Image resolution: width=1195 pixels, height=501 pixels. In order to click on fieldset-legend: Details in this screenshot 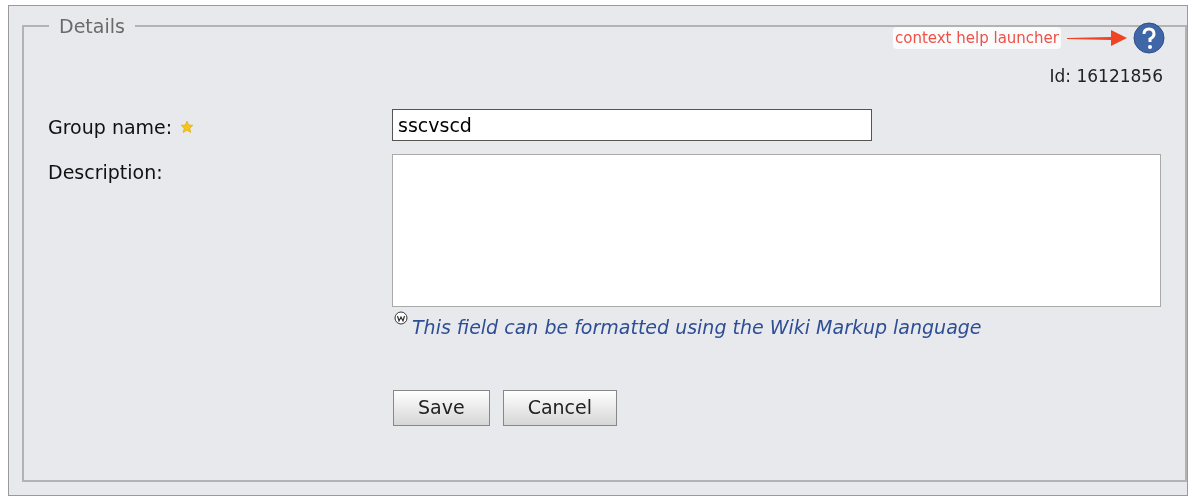, I will do `click(92, 26)`.